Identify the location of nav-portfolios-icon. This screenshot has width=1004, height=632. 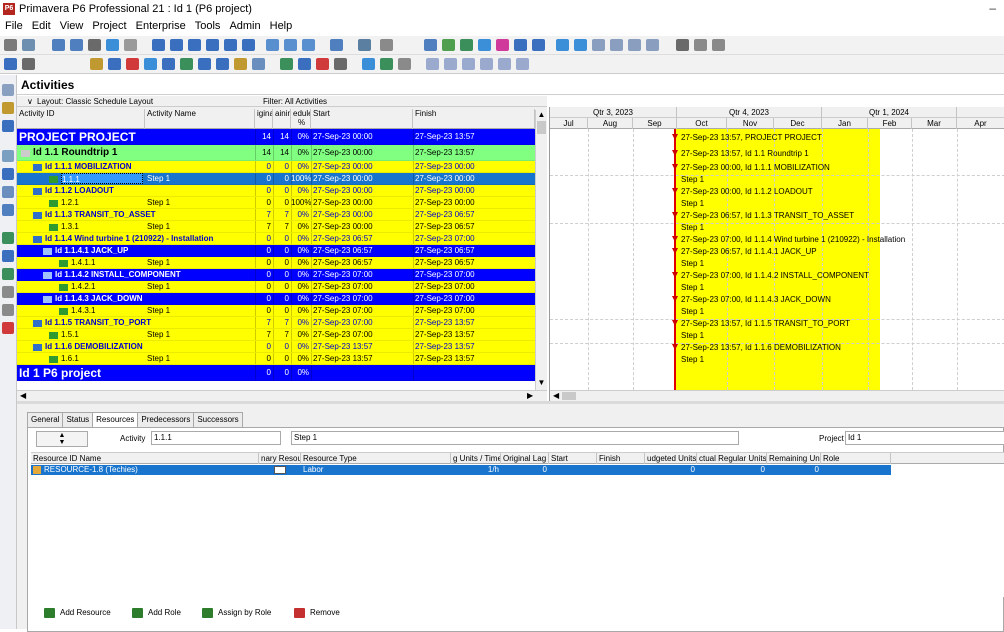
(8, 274).